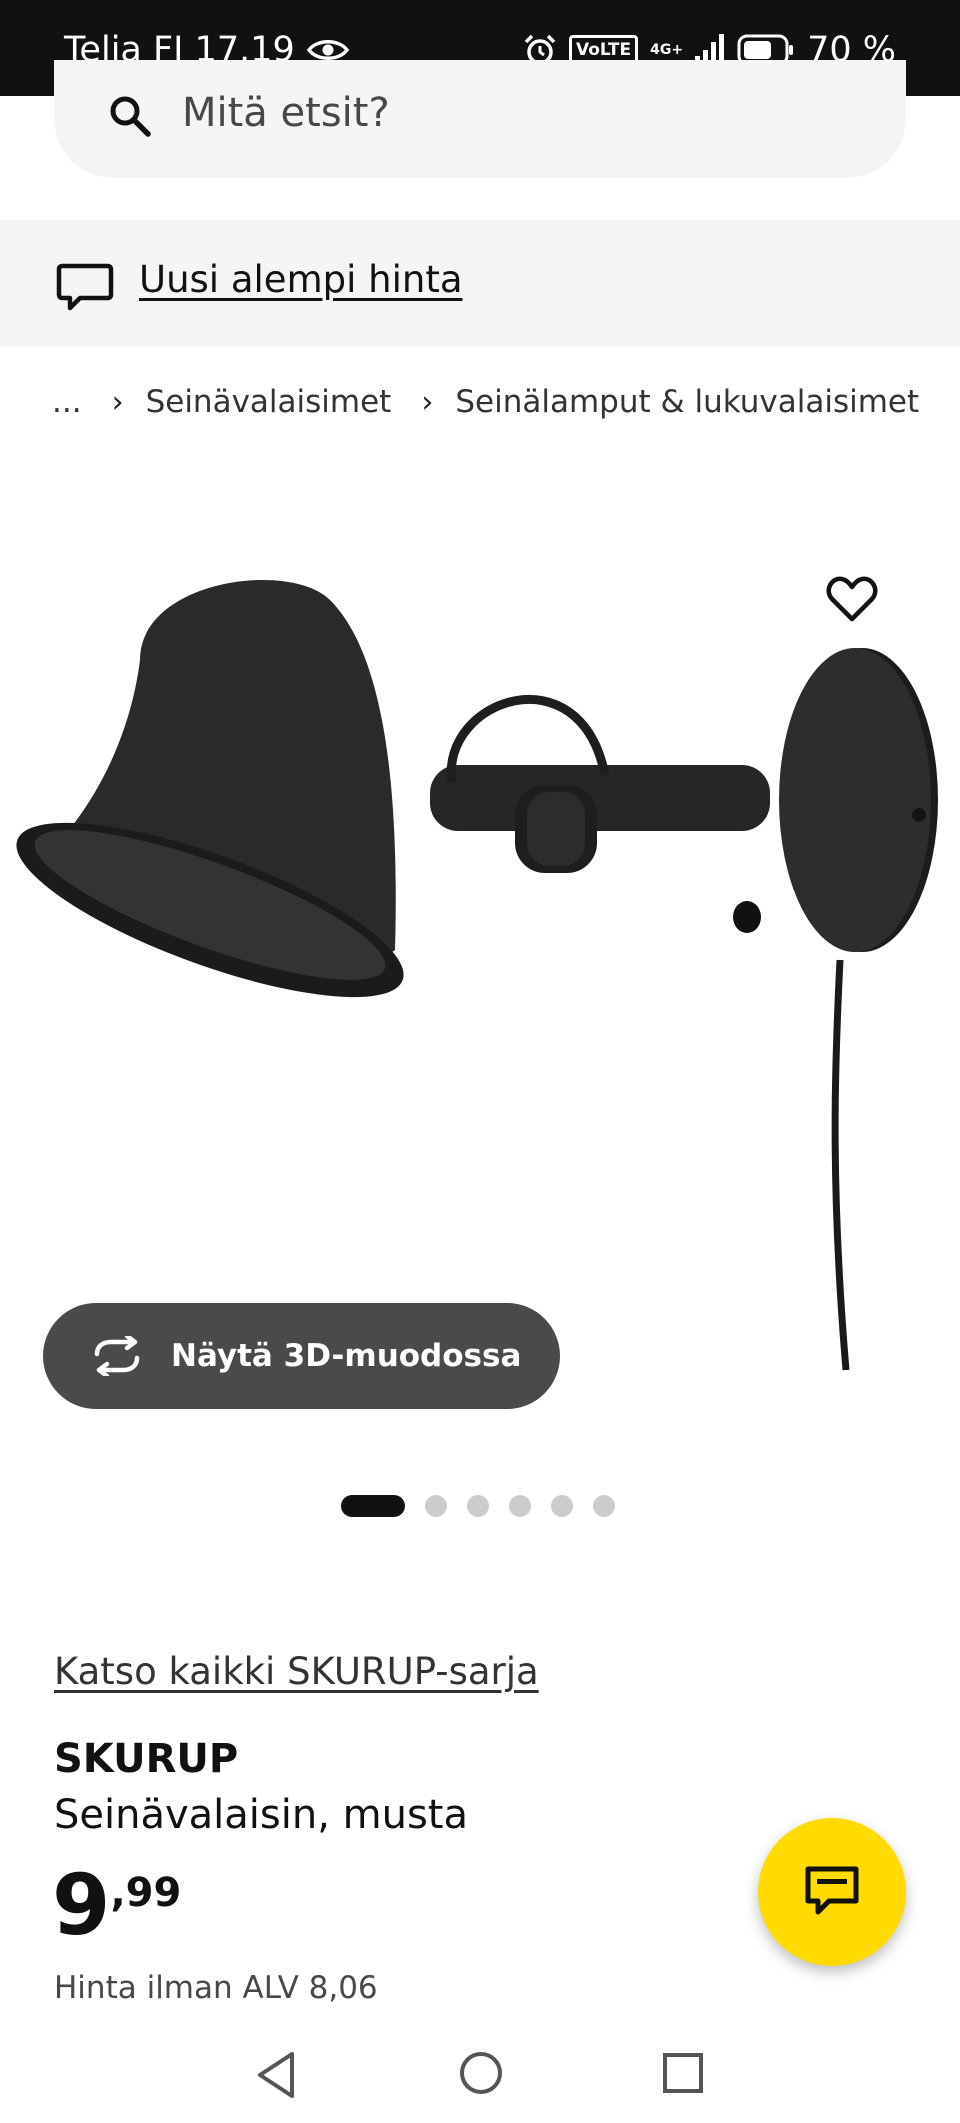  Describe the element at coordinates (146, 1759) in the screenshot. I see `product-name: SKURUP` at that location.